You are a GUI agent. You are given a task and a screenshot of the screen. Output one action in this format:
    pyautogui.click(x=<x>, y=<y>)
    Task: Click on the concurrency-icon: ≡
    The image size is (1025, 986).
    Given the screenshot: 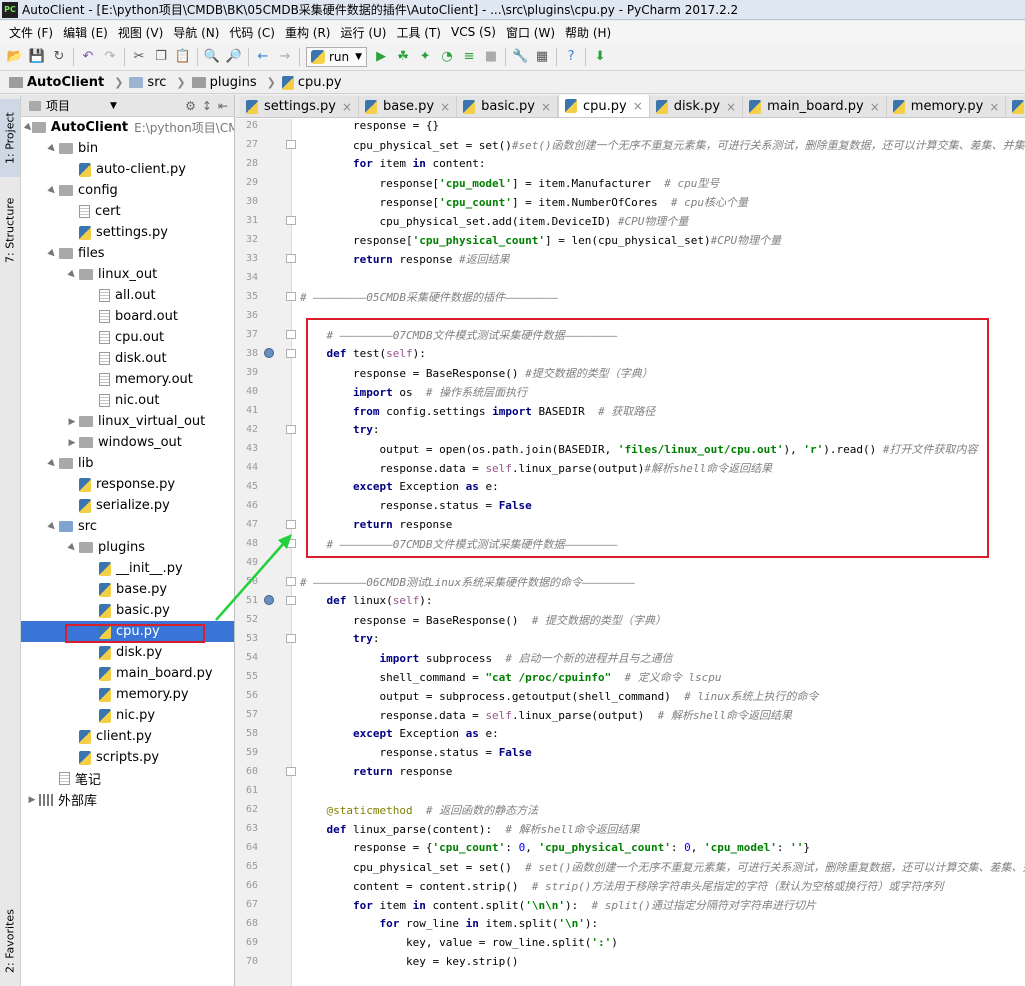 What is the action you would take?
    pyautogui.click(x=469, y=57)
    